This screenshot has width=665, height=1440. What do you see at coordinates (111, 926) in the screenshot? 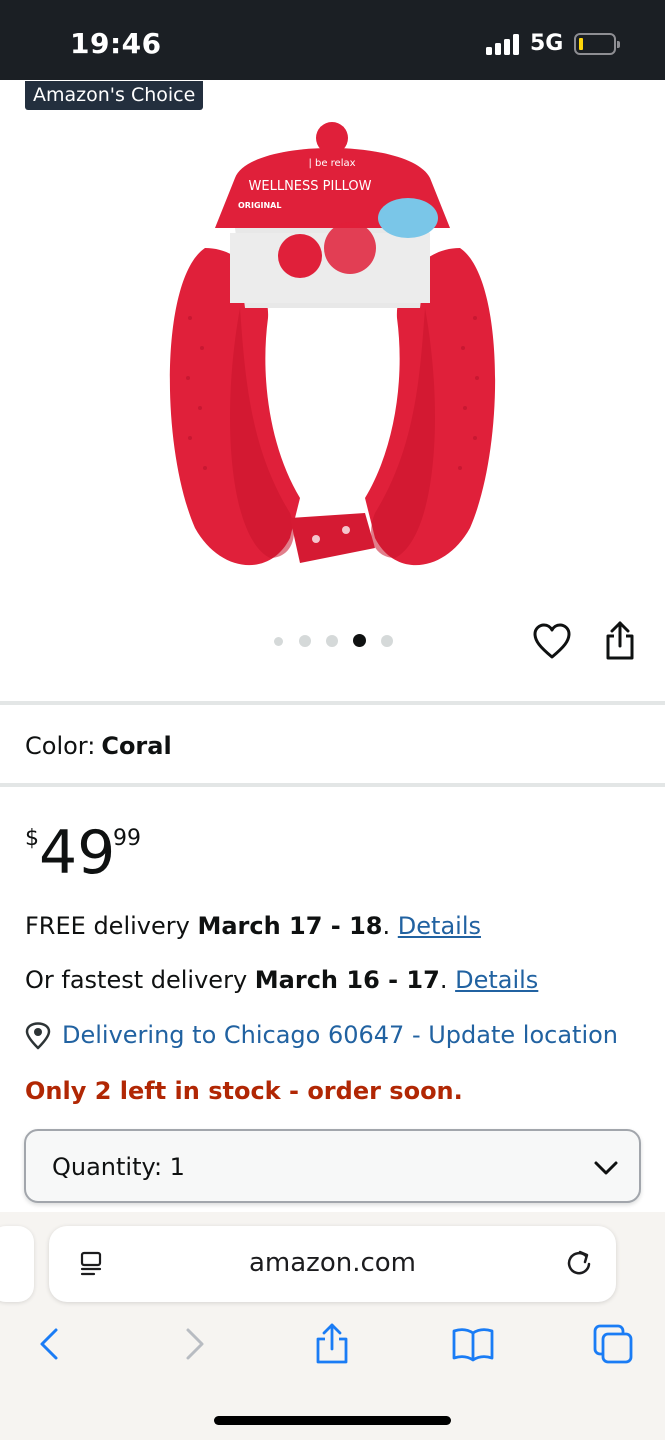
I see `free-delivery-prefix: FREE delivery` at bounding box center [111, 926].